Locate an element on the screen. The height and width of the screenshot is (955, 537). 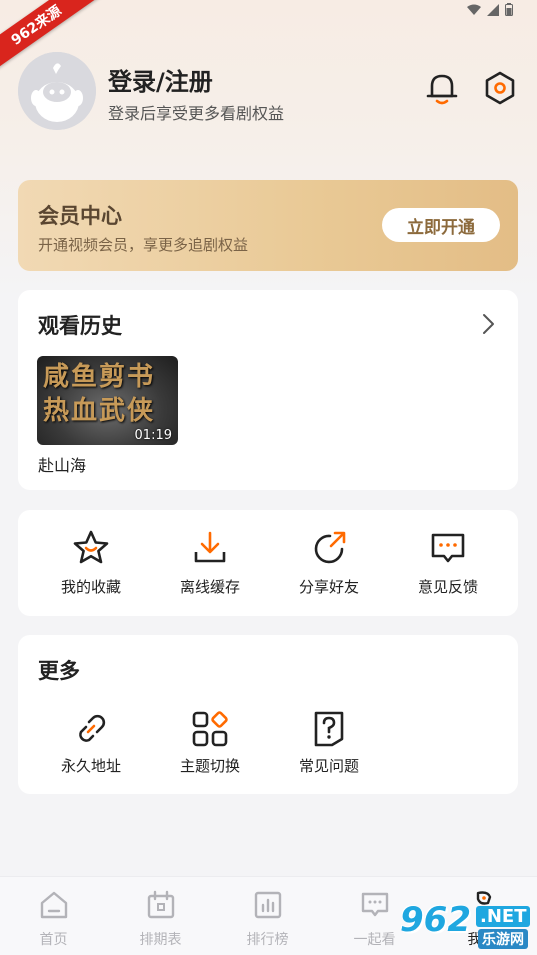
avatar is located at coordinates (57, 91).